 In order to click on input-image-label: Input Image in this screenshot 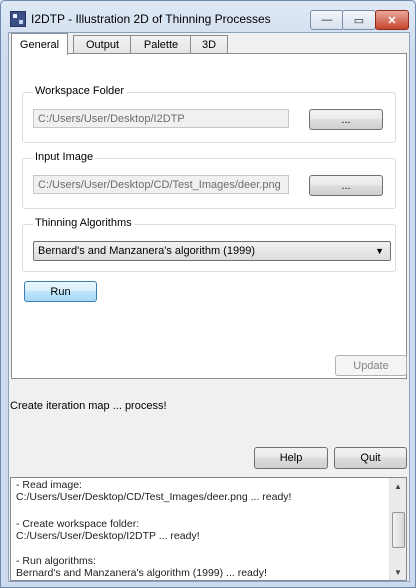, I will do `click(64, 157)`.